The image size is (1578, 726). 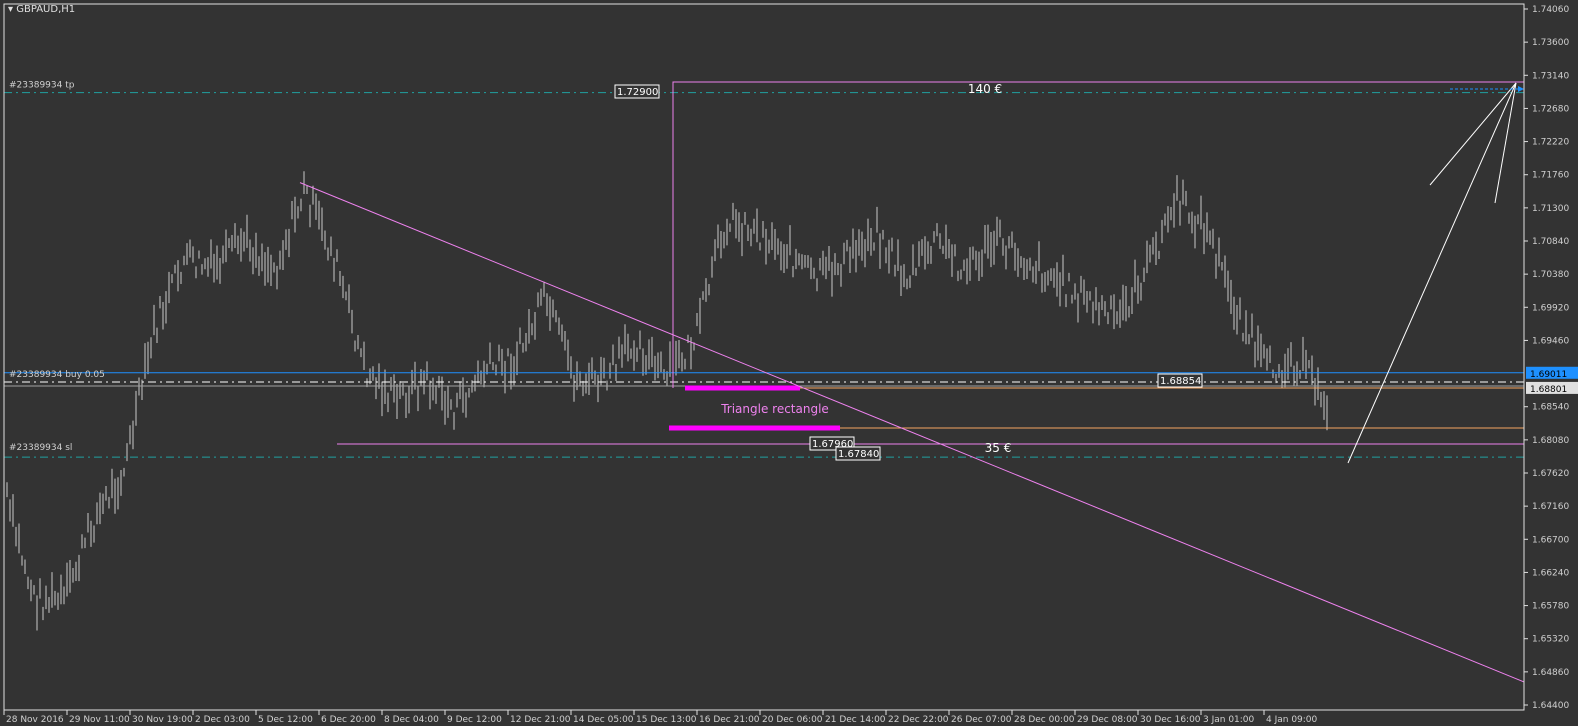 What do you see at coordinates (774, 409) in the screenshot?
I see `triangle-rectangle-label: Triangle rectangle` at bounding box center [774, 409].